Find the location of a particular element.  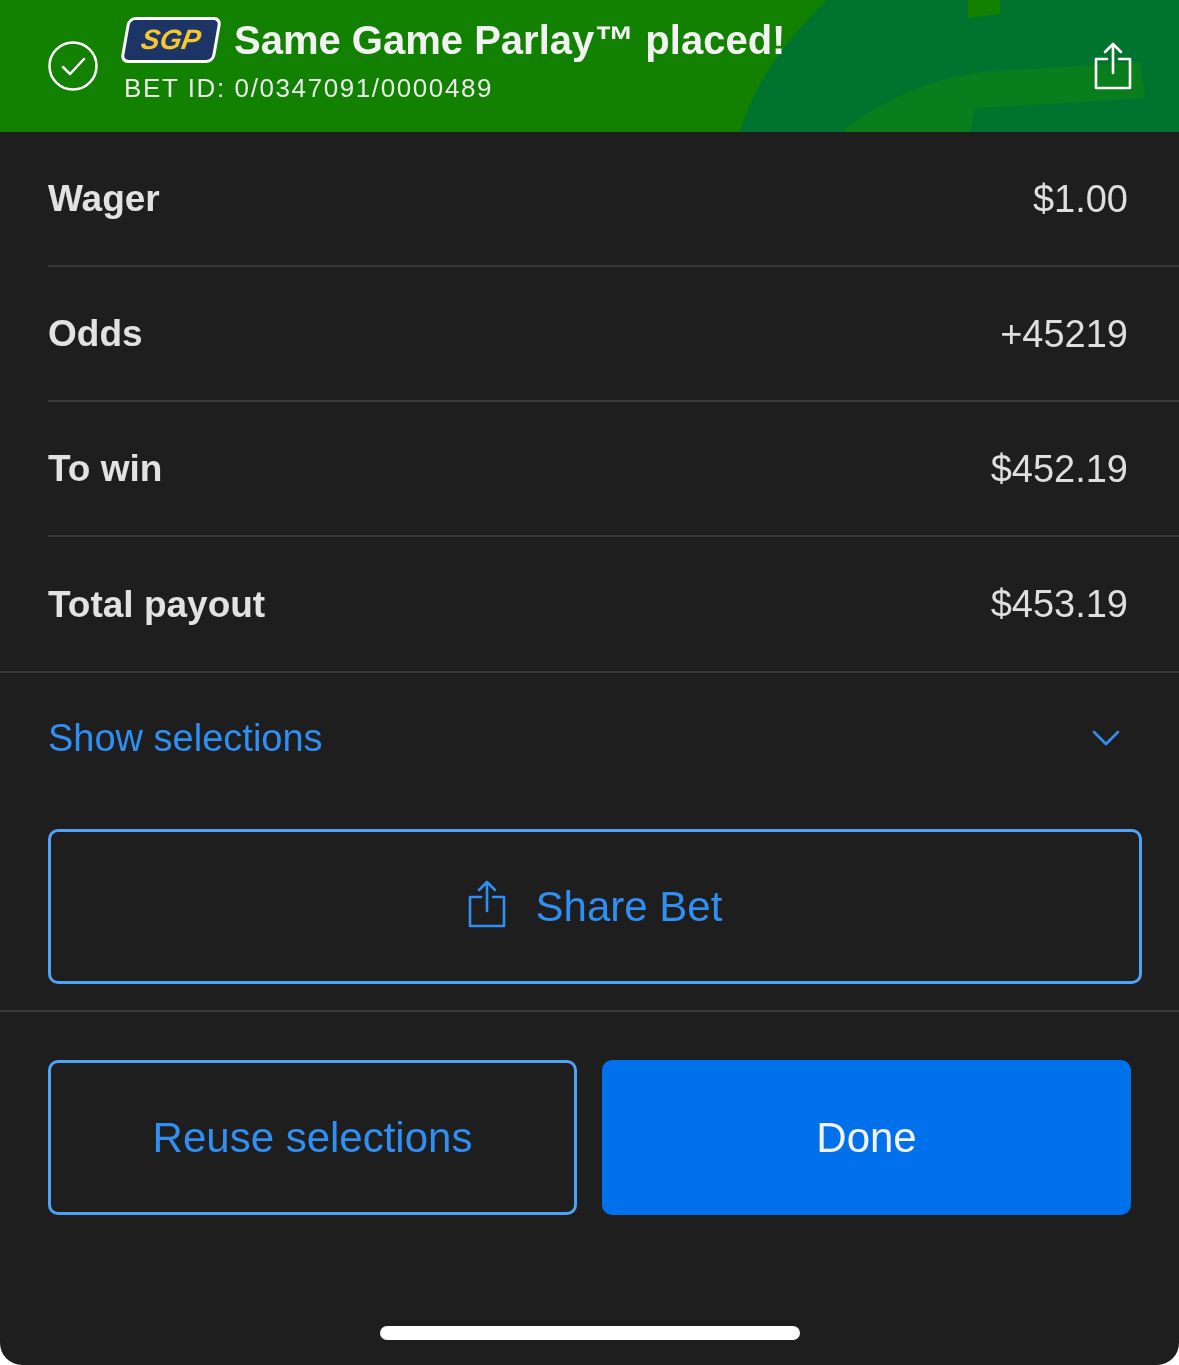

summary-label: Wager is located at coordinates (104, 198).